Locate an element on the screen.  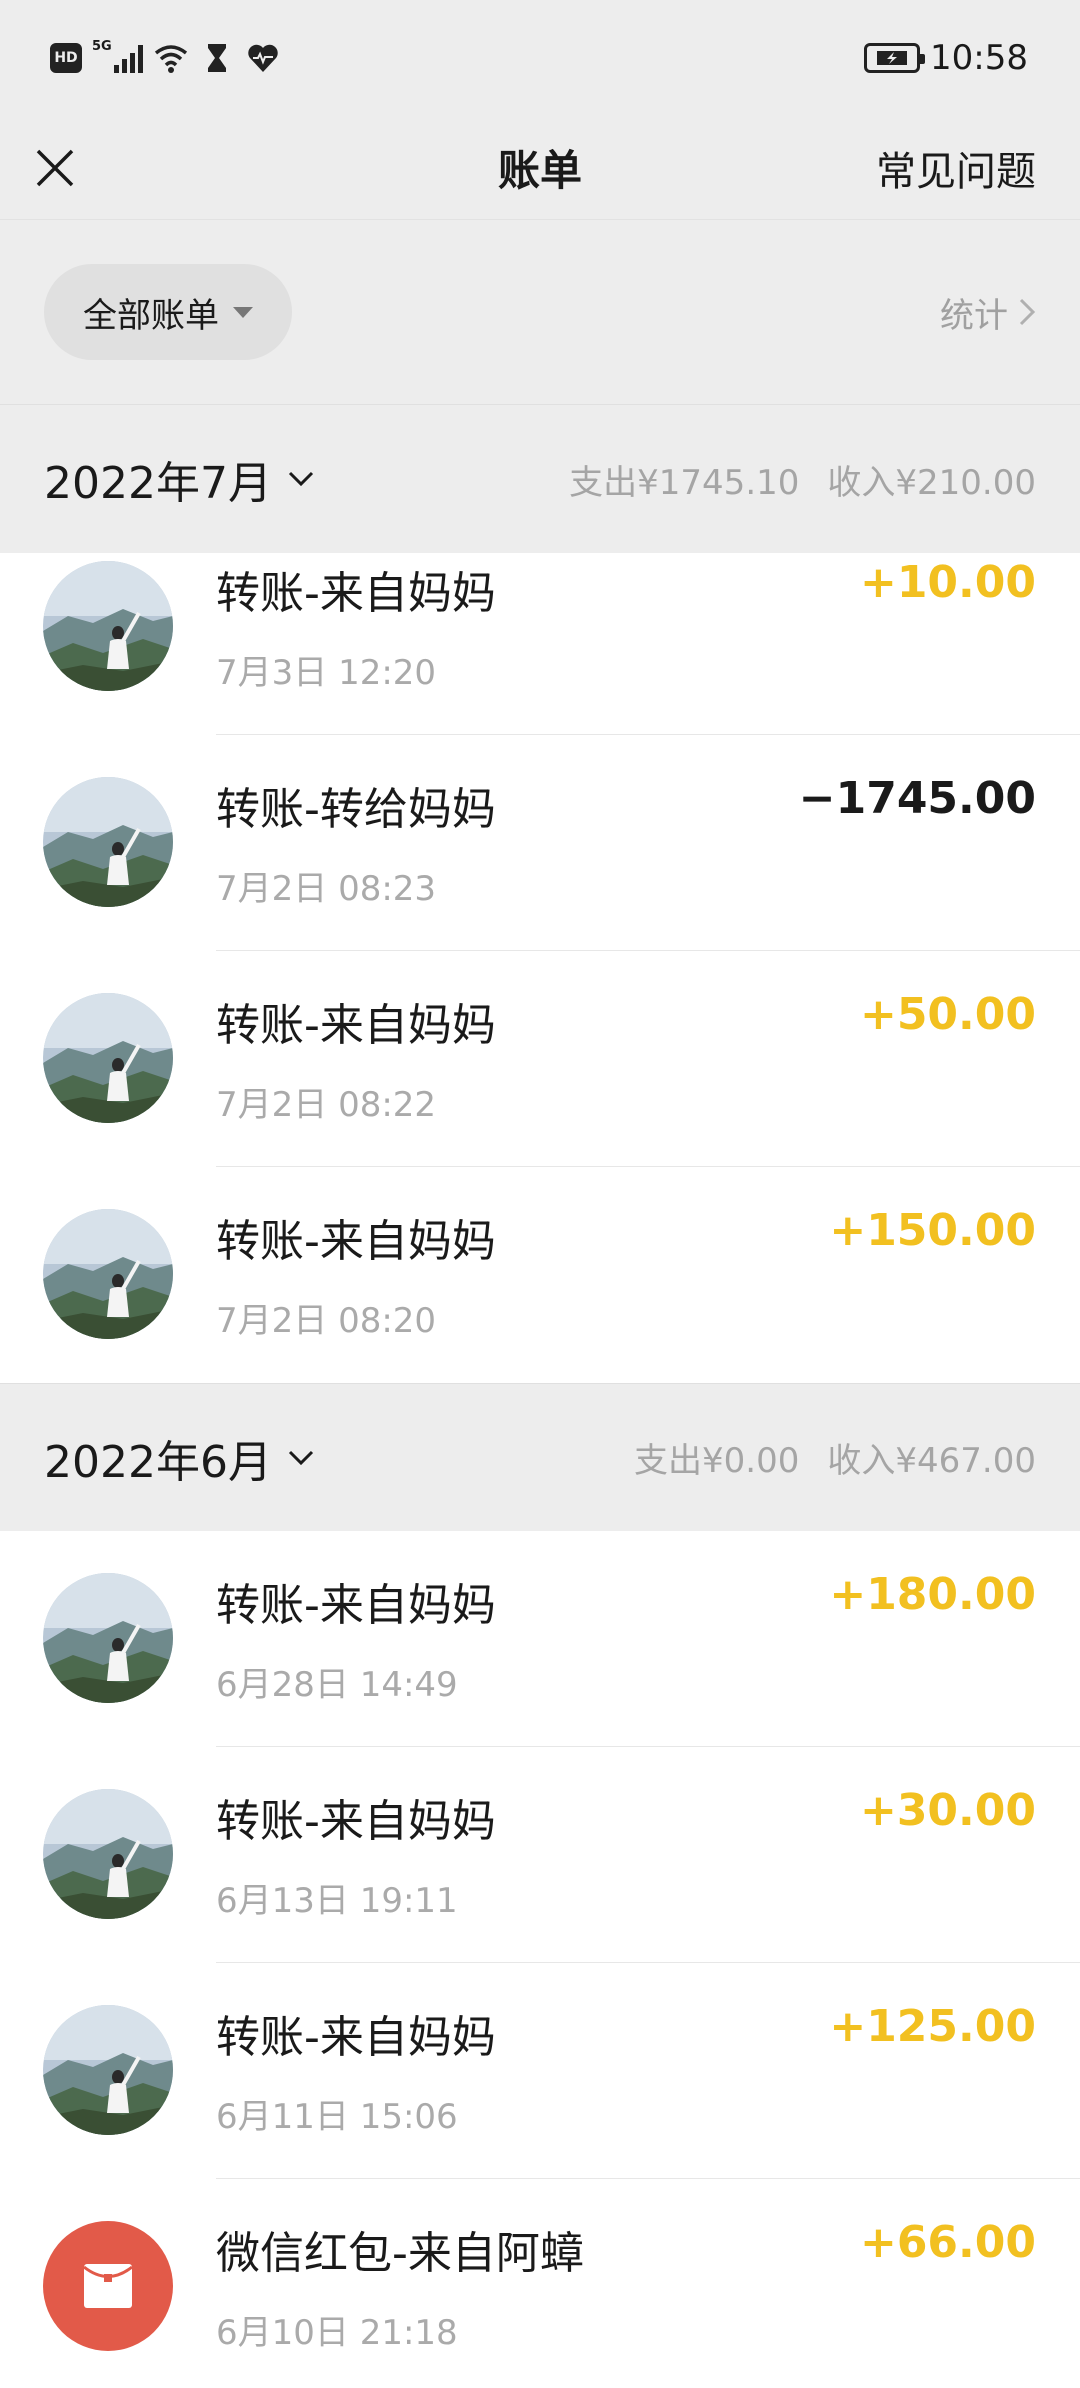
transaction-time: 6月28日 14:49 is located at coordinates (337, 1685).